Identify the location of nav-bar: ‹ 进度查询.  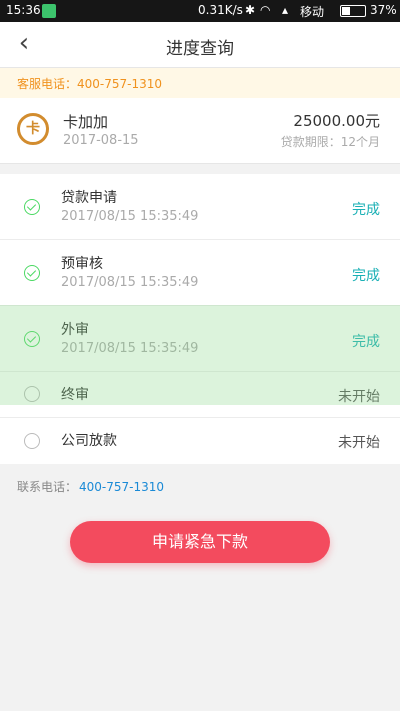
(200, 45).